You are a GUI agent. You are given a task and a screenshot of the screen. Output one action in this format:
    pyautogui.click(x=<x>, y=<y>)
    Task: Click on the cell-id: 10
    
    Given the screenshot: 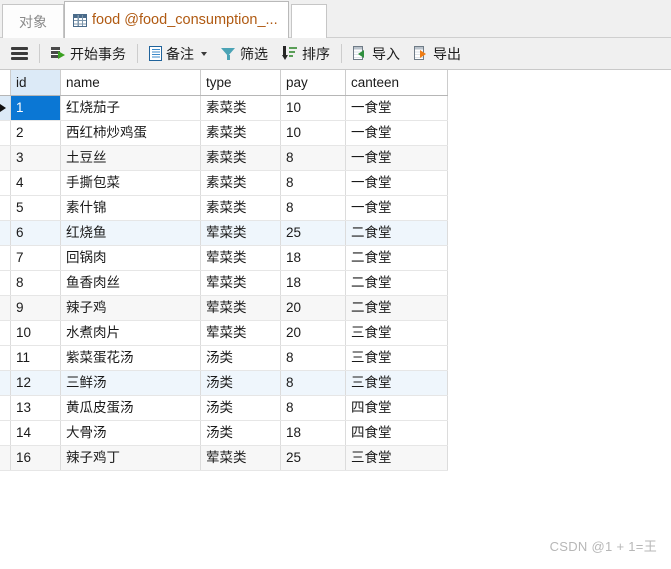 What is the action you would take?
    pyautogui.click(x=35, y=333)
    